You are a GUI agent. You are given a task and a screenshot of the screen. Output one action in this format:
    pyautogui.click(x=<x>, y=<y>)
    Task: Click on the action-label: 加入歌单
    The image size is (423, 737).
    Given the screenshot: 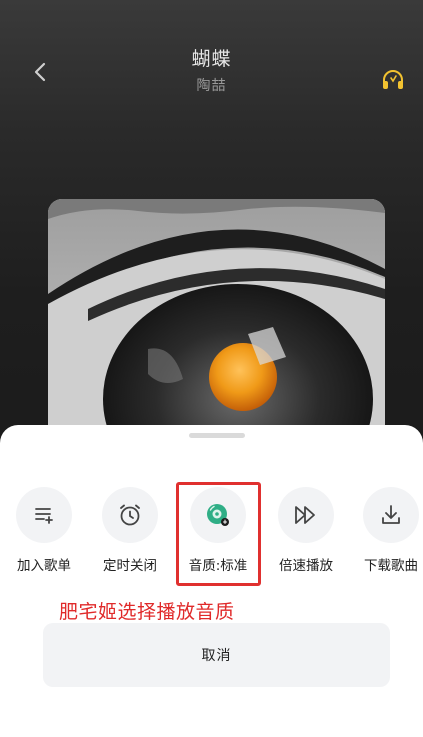 What is the action you would take?
    pyautogui.click(x=44, y=566)
    